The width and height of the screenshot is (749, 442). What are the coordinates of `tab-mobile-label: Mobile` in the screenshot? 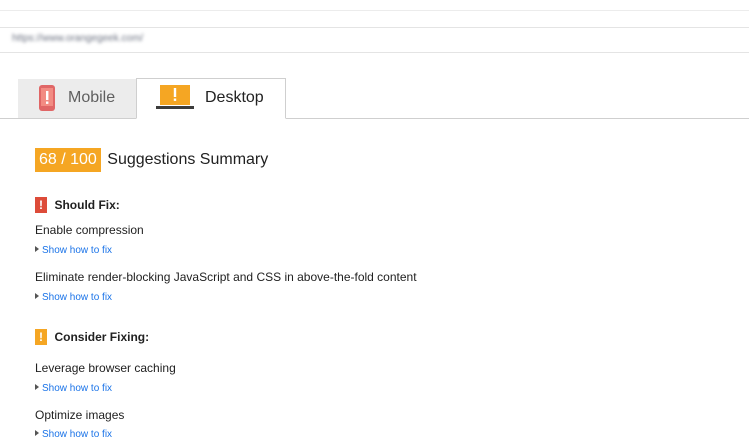 It's located at (92, 97).